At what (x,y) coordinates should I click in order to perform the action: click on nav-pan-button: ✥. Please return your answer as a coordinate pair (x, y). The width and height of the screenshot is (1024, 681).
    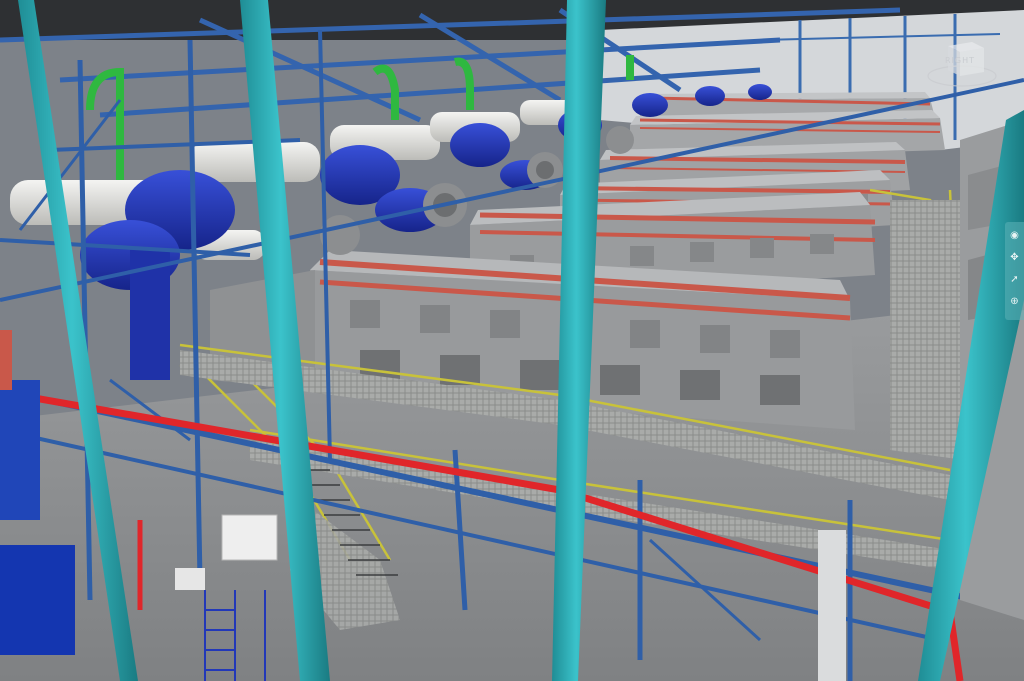
    Looking at the image, I should click on (1014, 257).